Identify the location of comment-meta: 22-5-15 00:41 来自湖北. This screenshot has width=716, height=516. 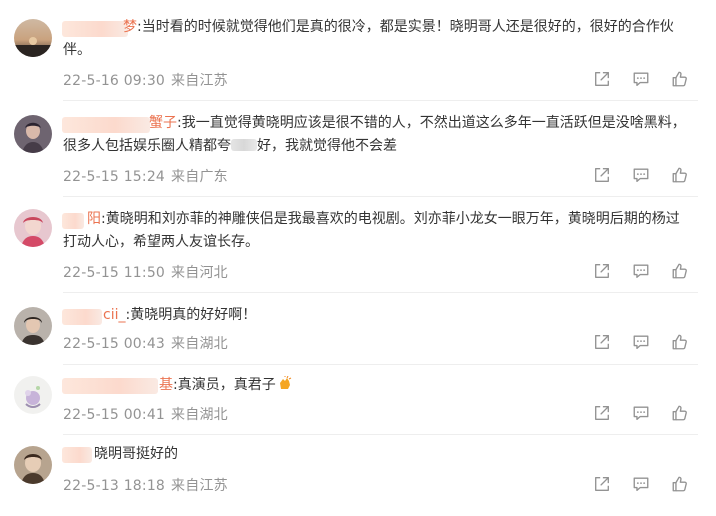
(145, 414).